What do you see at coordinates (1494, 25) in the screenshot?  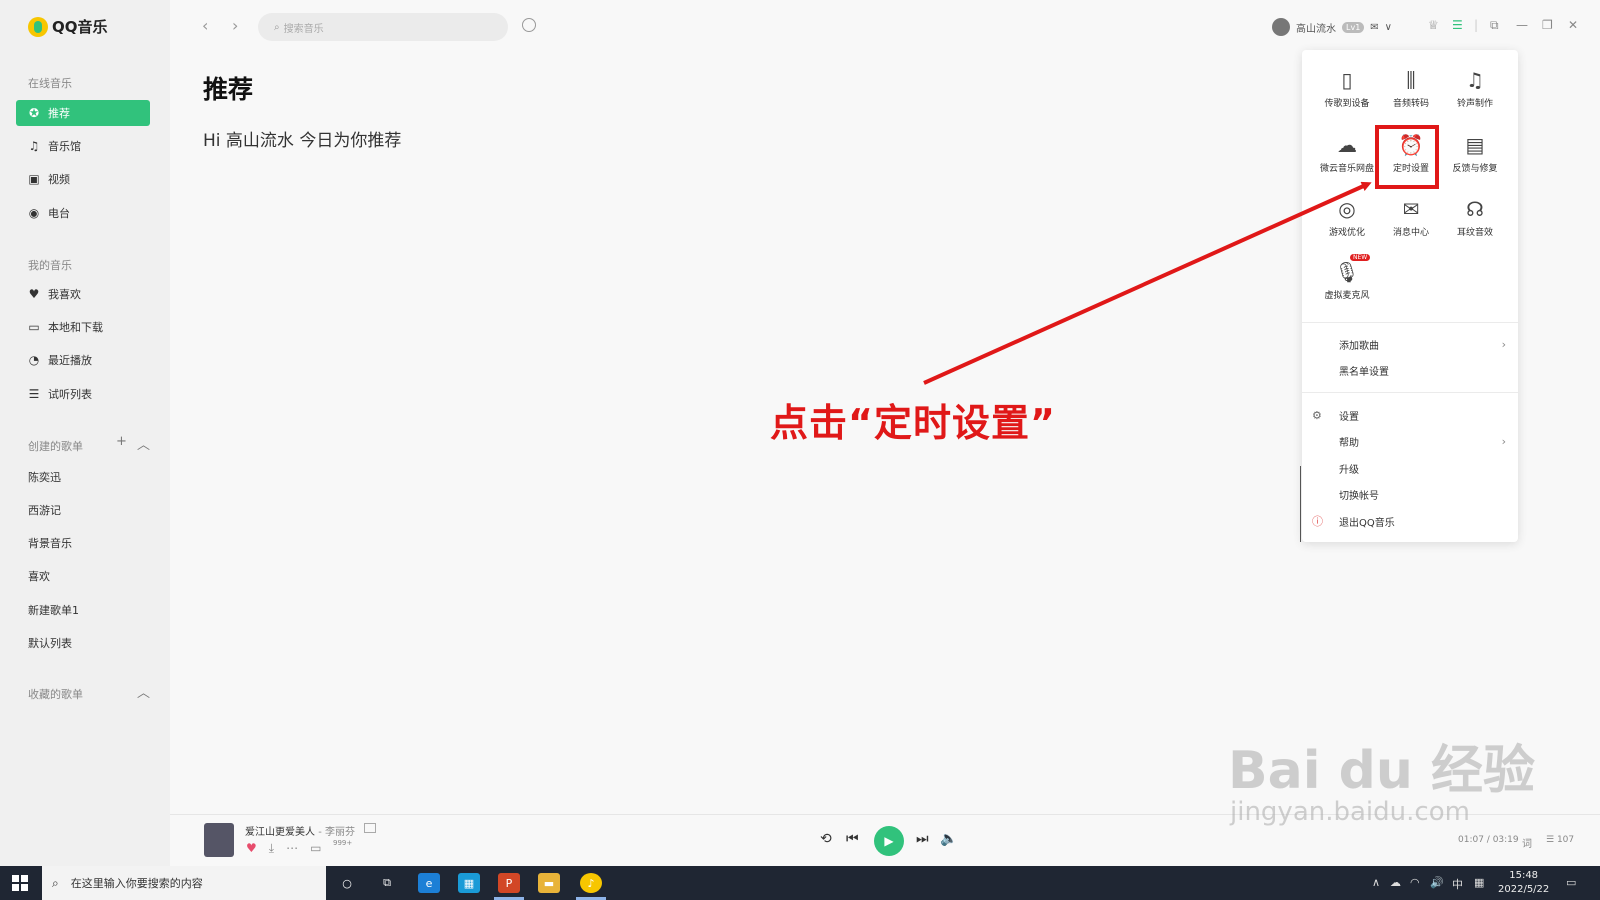 I see `mini-mode-icon: ⧉` at bounding box center [1494, 25].